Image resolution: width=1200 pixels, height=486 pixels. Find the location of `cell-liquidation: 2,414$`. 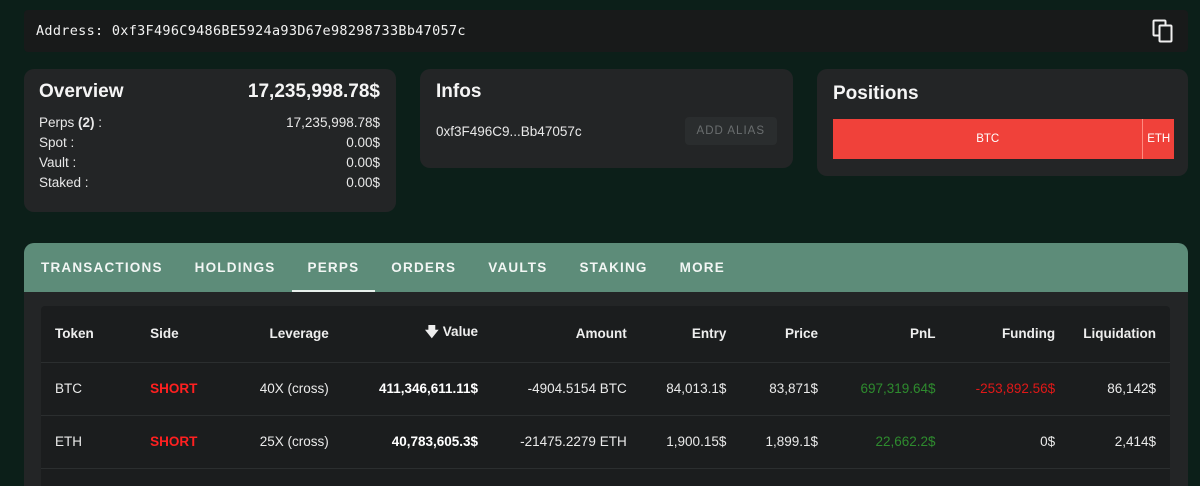

cell-liquidation: 2,414$ is located at coordinates (1119, 442).